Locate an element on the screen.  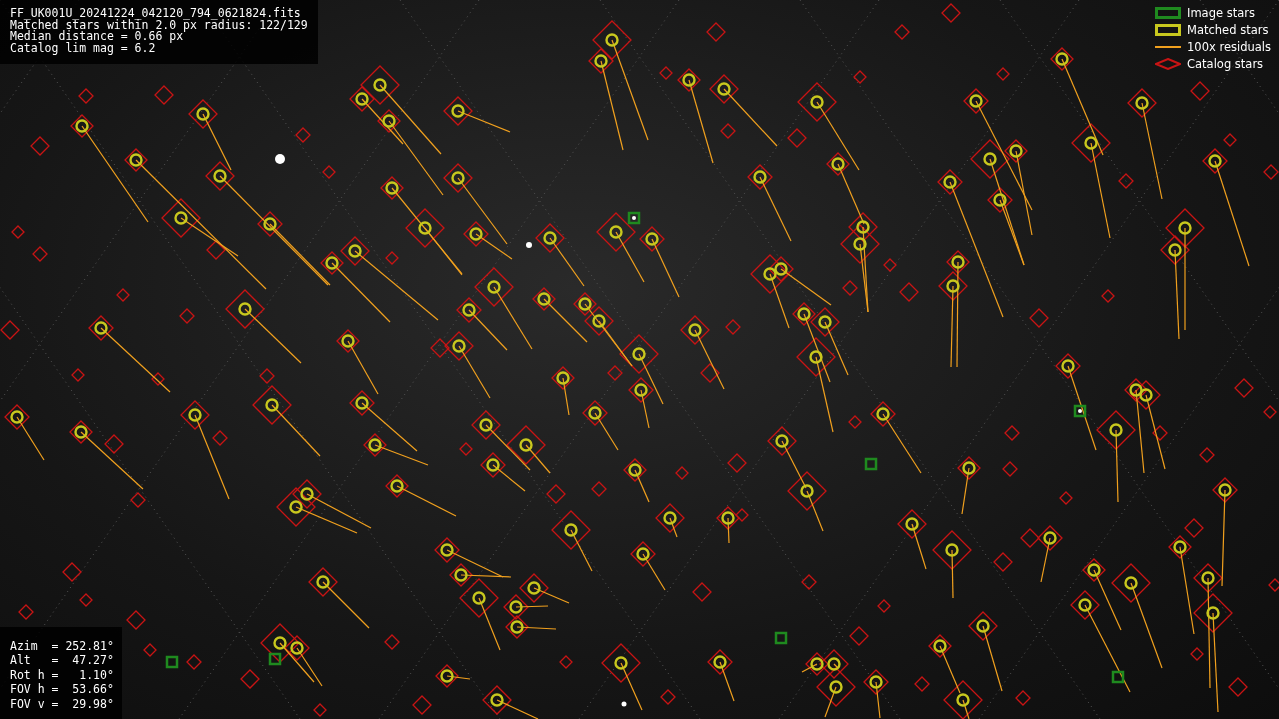
pointing-text: Rot h = 1.10° is located at coordinates (61, 674).